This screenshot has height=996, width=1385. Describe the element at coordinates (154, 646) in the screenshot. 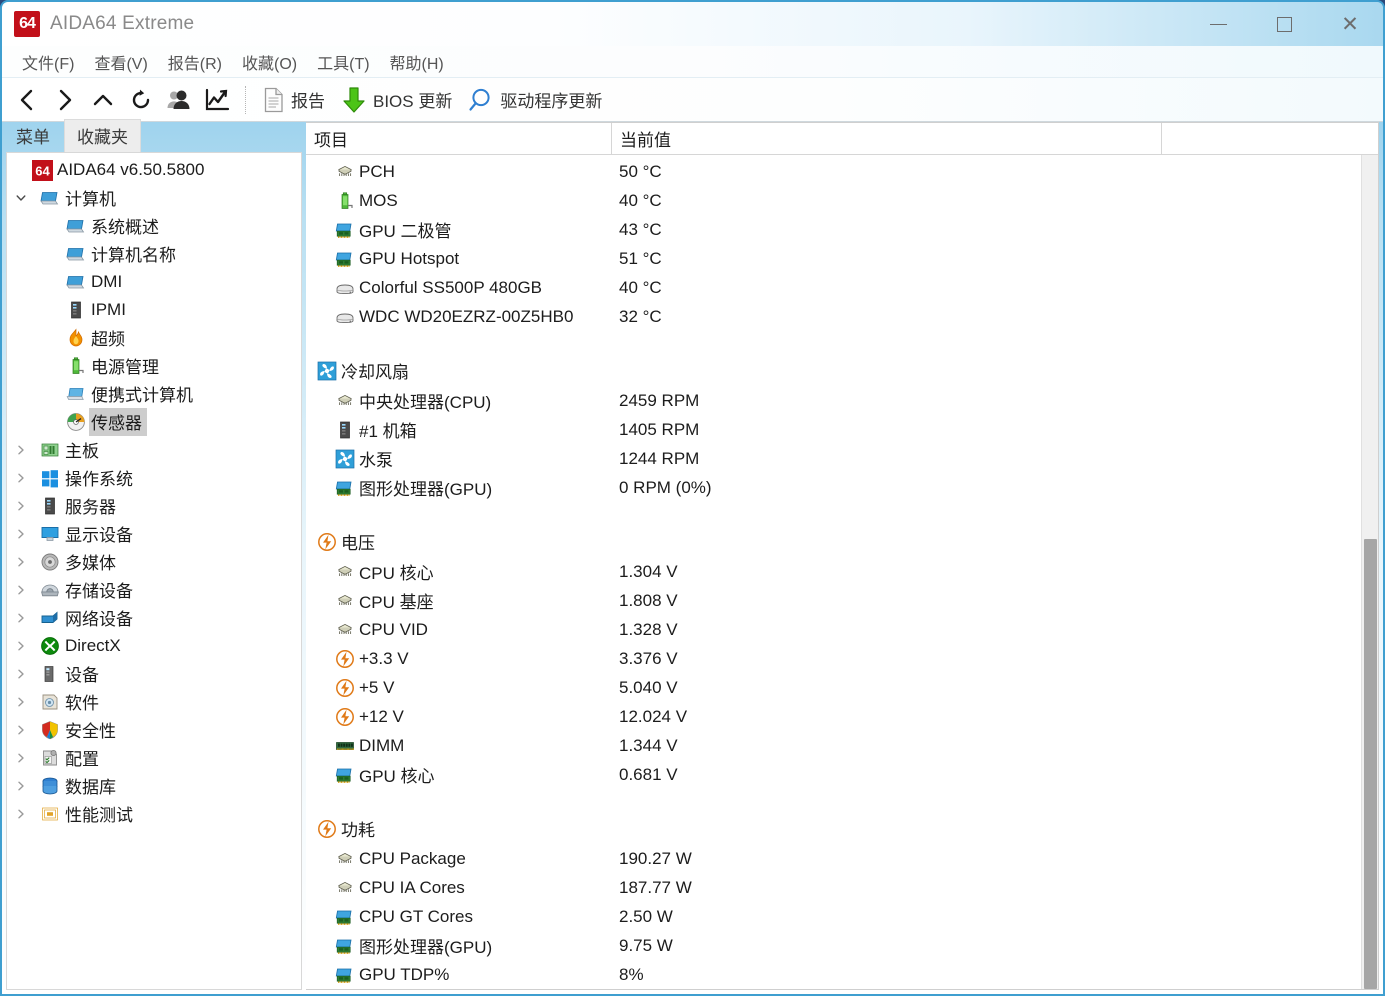

I see `sidebar-item-16: DirectX` at that location.